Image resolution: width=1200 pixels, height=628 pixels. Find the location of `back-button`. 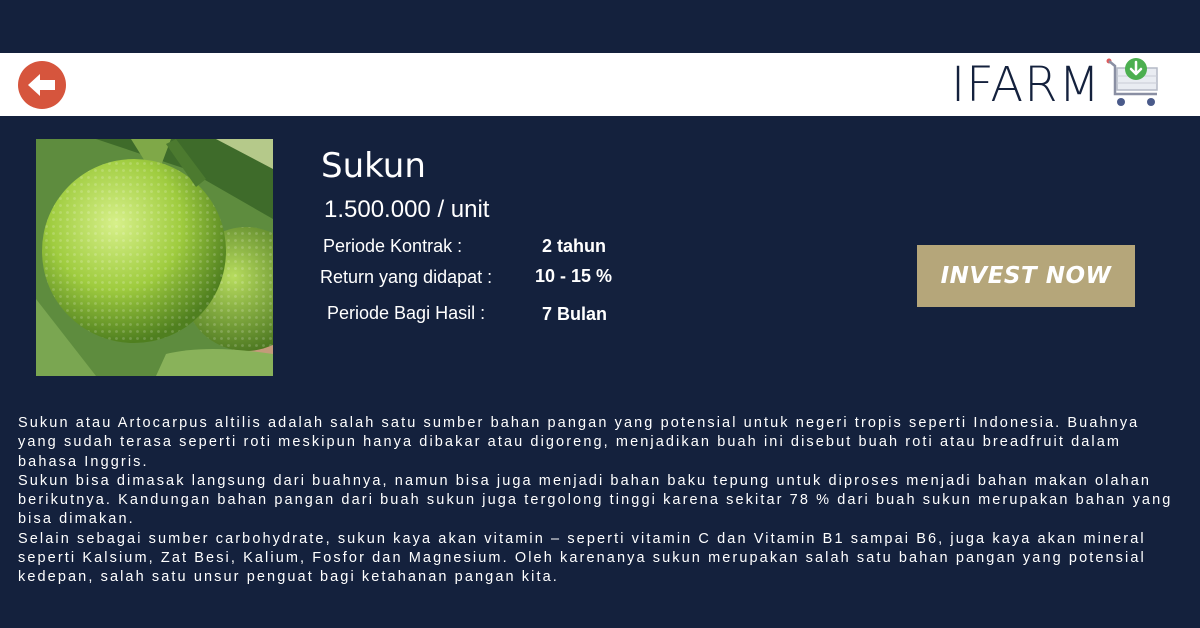

back-button is located at coordinates (42, 85).